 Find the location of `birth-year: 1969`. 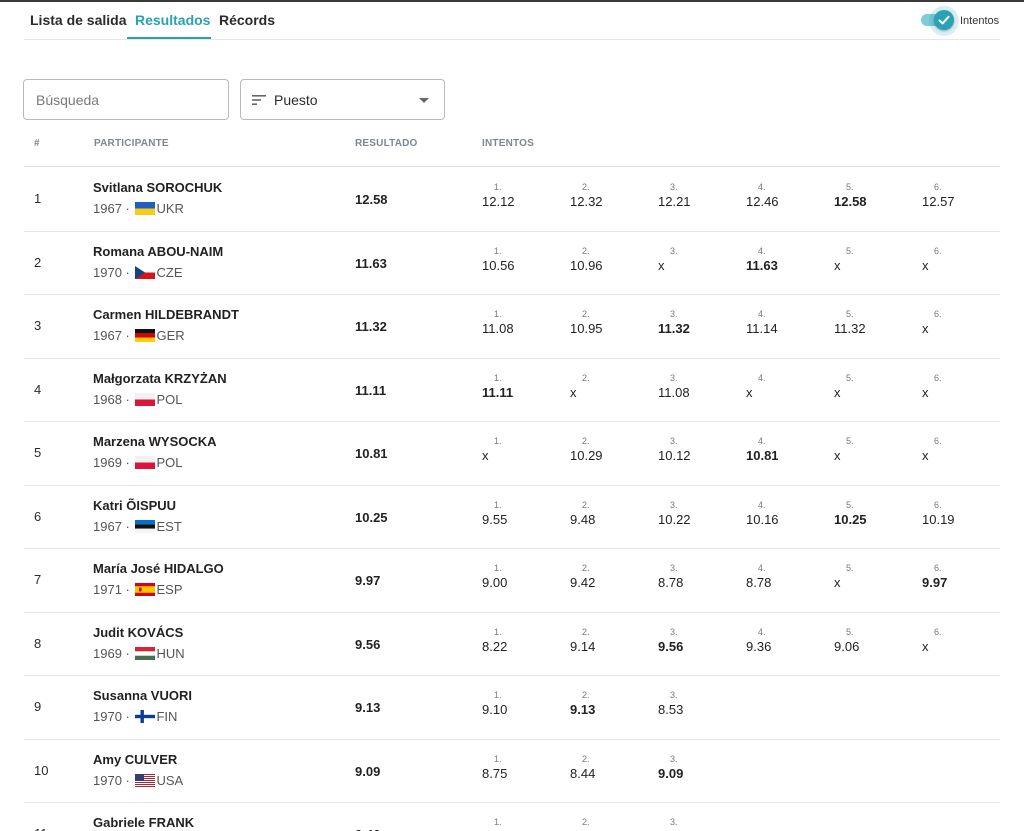

birth-year: 1969 is located at coordinates (107, 653).